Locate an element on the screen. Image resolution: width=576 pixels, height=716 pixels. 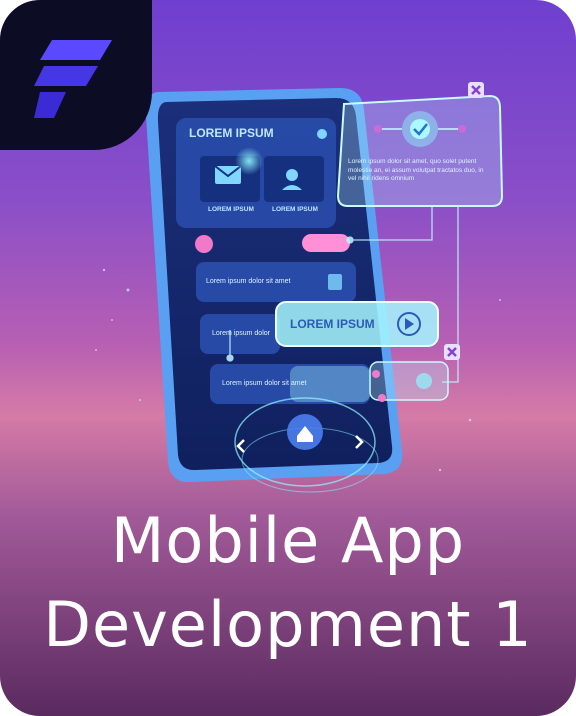
floating-panel is located at coordinates (420, 144).